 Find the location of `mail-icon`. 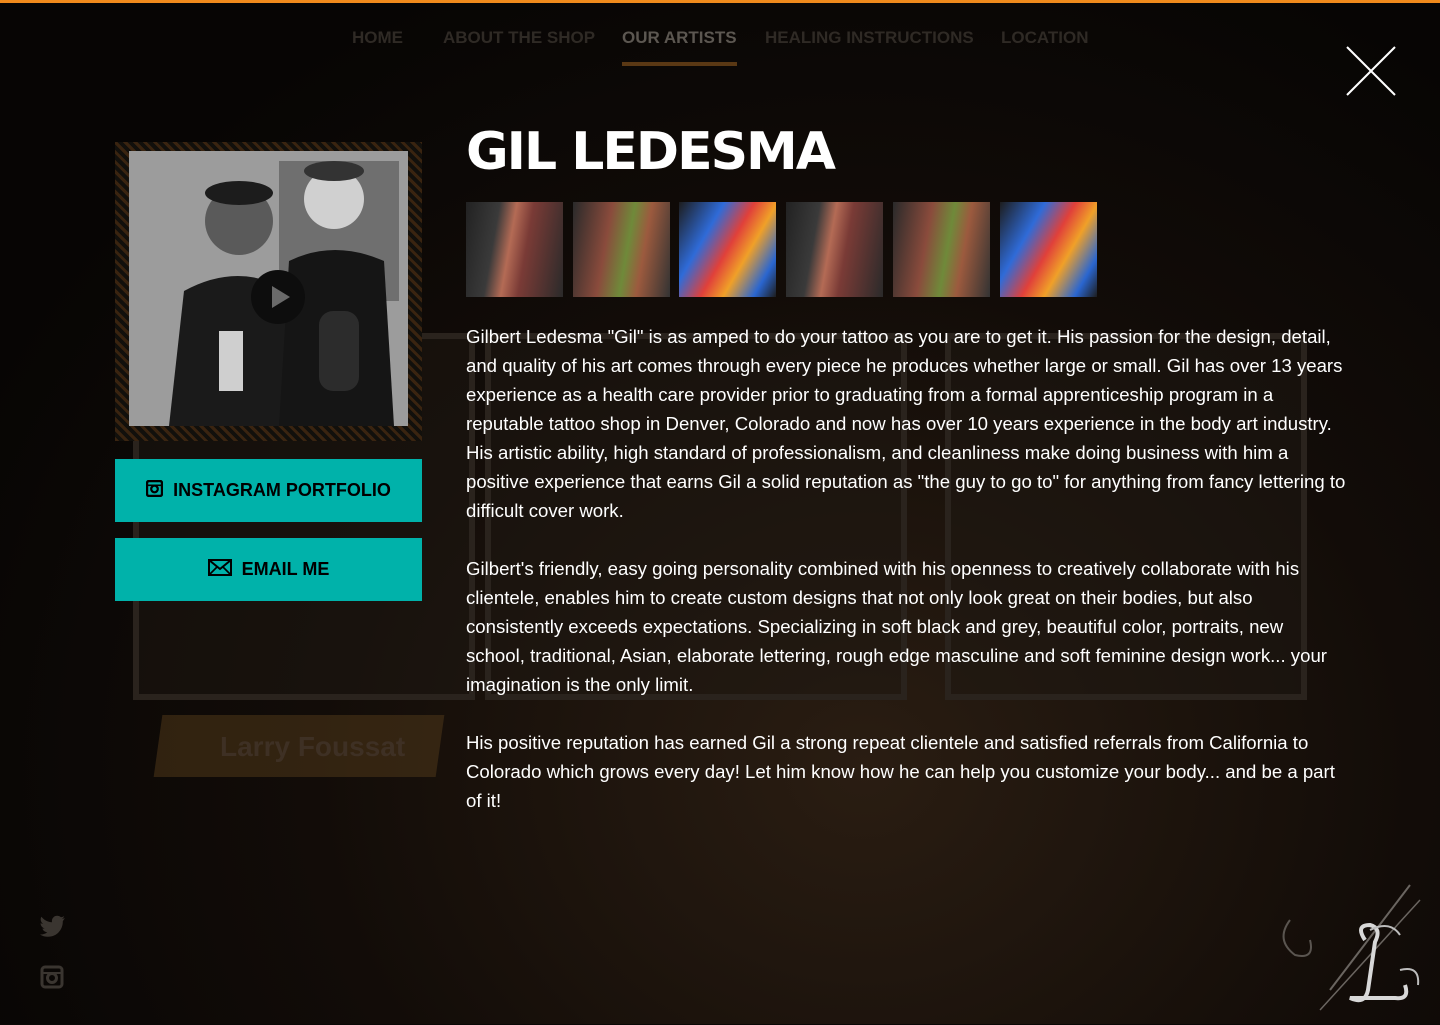

mail-icon is located at coordinates (219, 569).